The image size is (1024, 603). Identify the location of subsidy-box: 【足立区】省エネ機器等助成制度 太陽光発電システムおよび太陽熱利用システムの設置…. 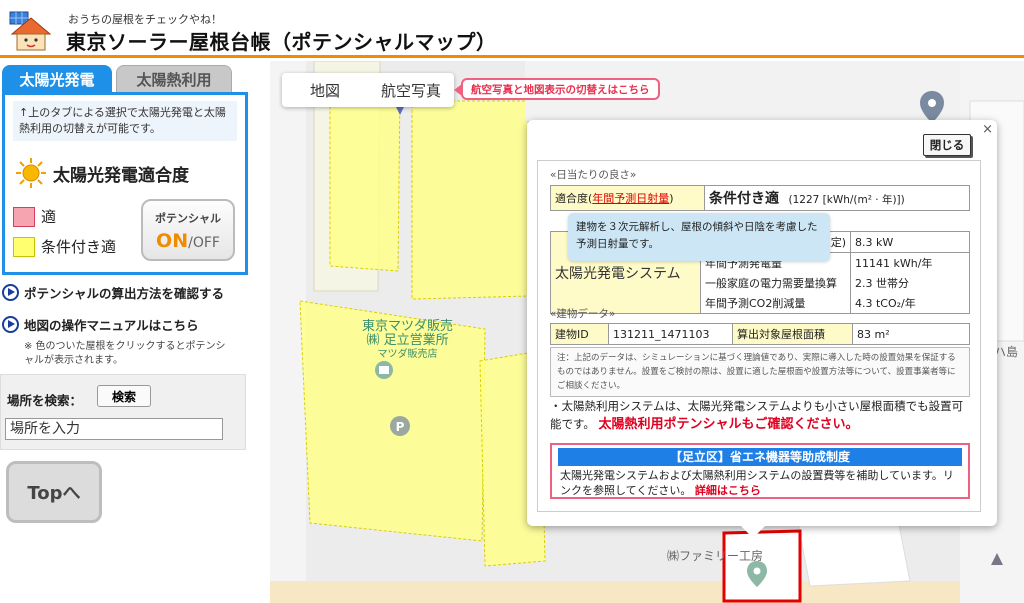
(760, 471).